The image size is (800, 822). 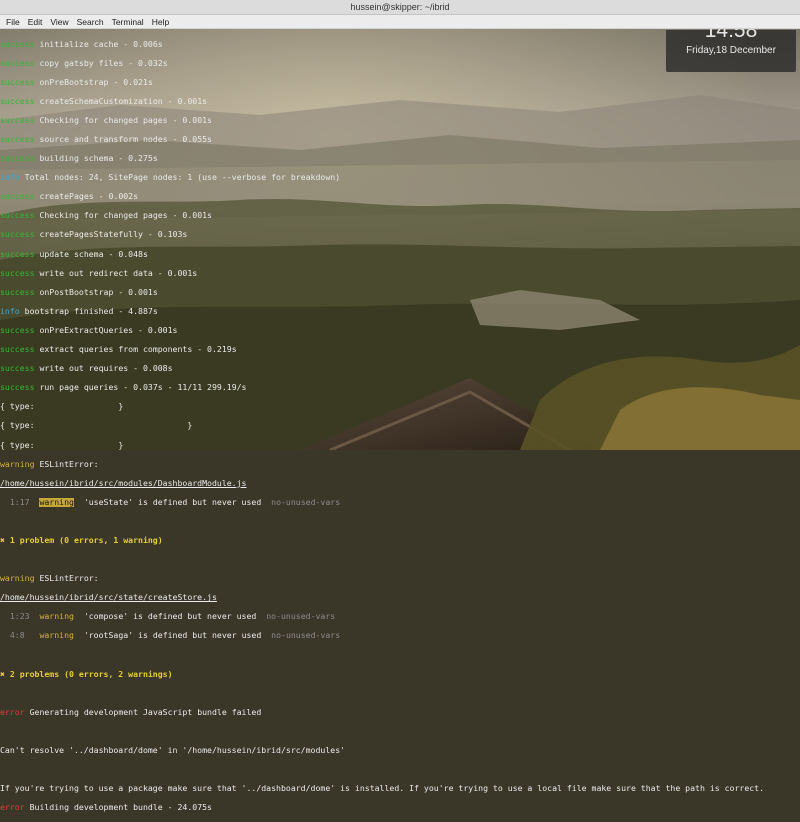 What do you see at coordinates (400, 235) in the screenshot?
I see `terminal-line: success createPagesStatefully - 0.103s` at bounding box center [400, 235].